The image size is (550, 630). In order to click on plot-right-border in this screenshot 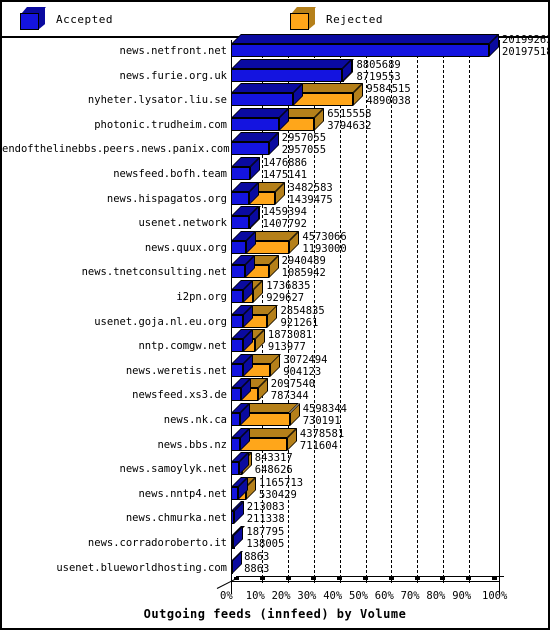, I will do `click(499, 317)`.